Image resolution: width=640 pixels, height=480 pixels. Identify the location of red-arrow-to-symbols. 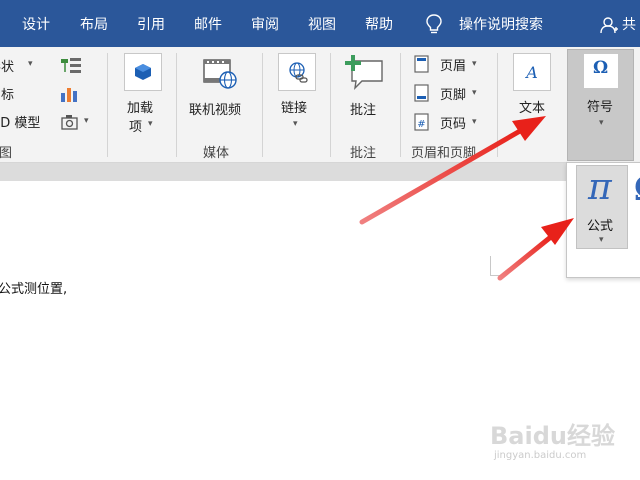
(452, 170).